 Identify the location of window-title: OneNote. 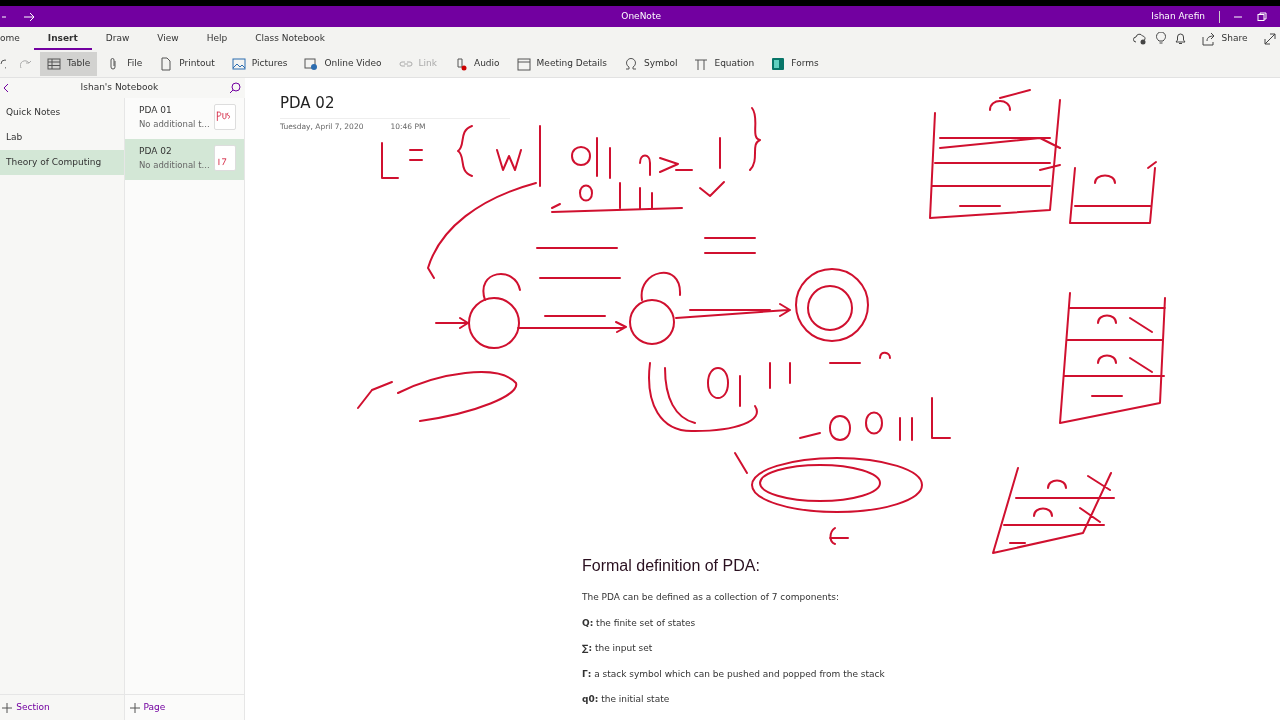
(641, 16).